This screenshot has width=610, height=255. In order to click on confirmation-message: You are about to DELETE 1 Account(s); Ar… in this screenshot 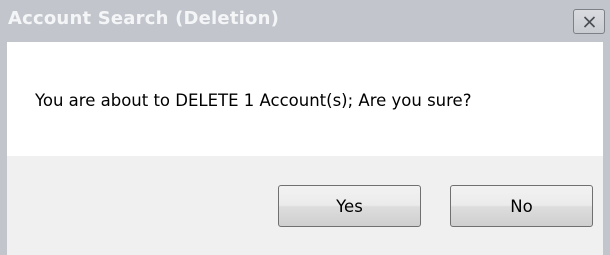, I will do `click(253, 100)`.